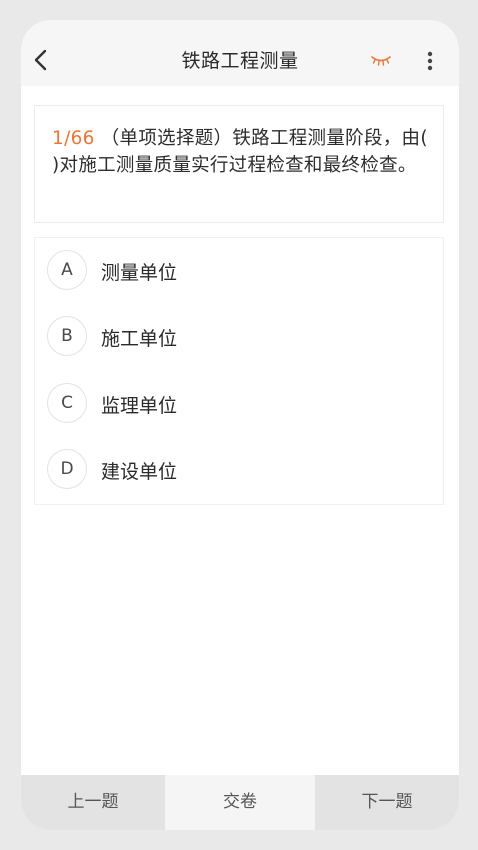 This screenshot has width=478, height=850. I want to click on question-stem: （单项选择题）铁路工程测量阶段，由( )对施工测量质量实行过程检查和最终检查。, so click(240, 152).